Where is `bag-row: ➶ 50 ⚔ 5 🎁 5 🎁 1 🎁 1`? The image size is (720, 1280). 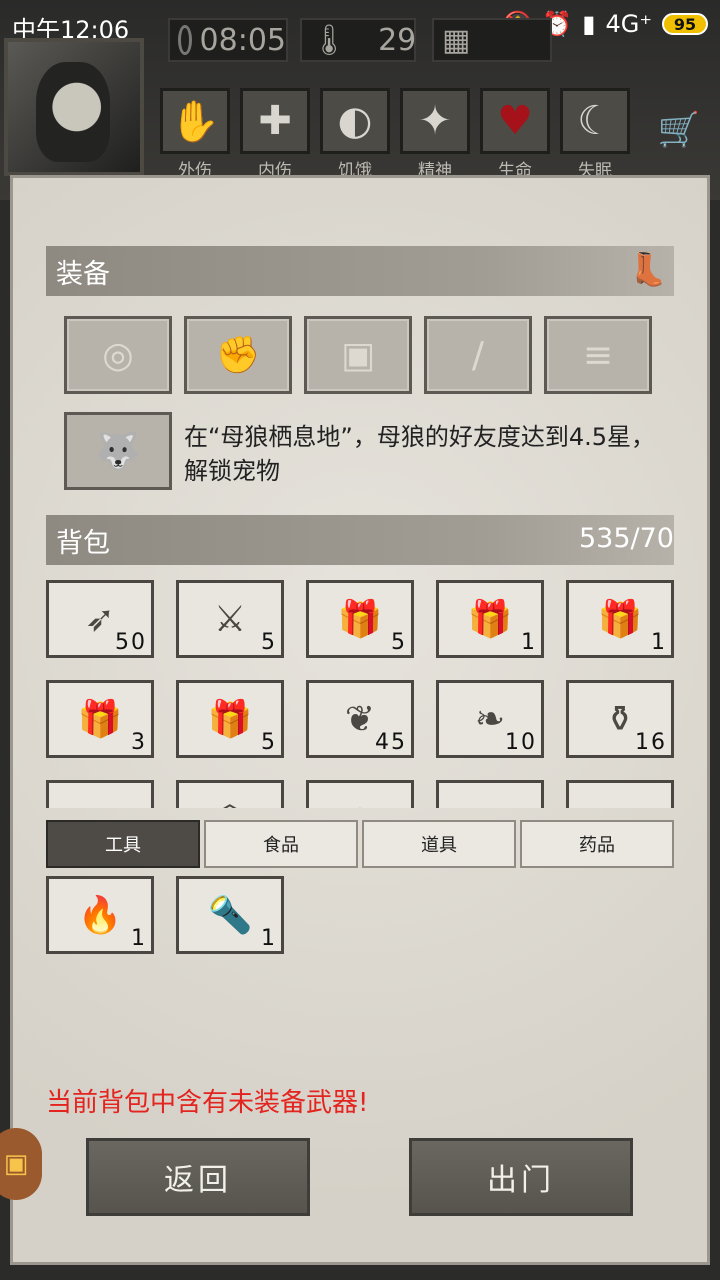
bag-row: ➶ 50 ⚔ 5 🎁 5 🎁 1 🎁 1 is located at coordinates (366, 619).